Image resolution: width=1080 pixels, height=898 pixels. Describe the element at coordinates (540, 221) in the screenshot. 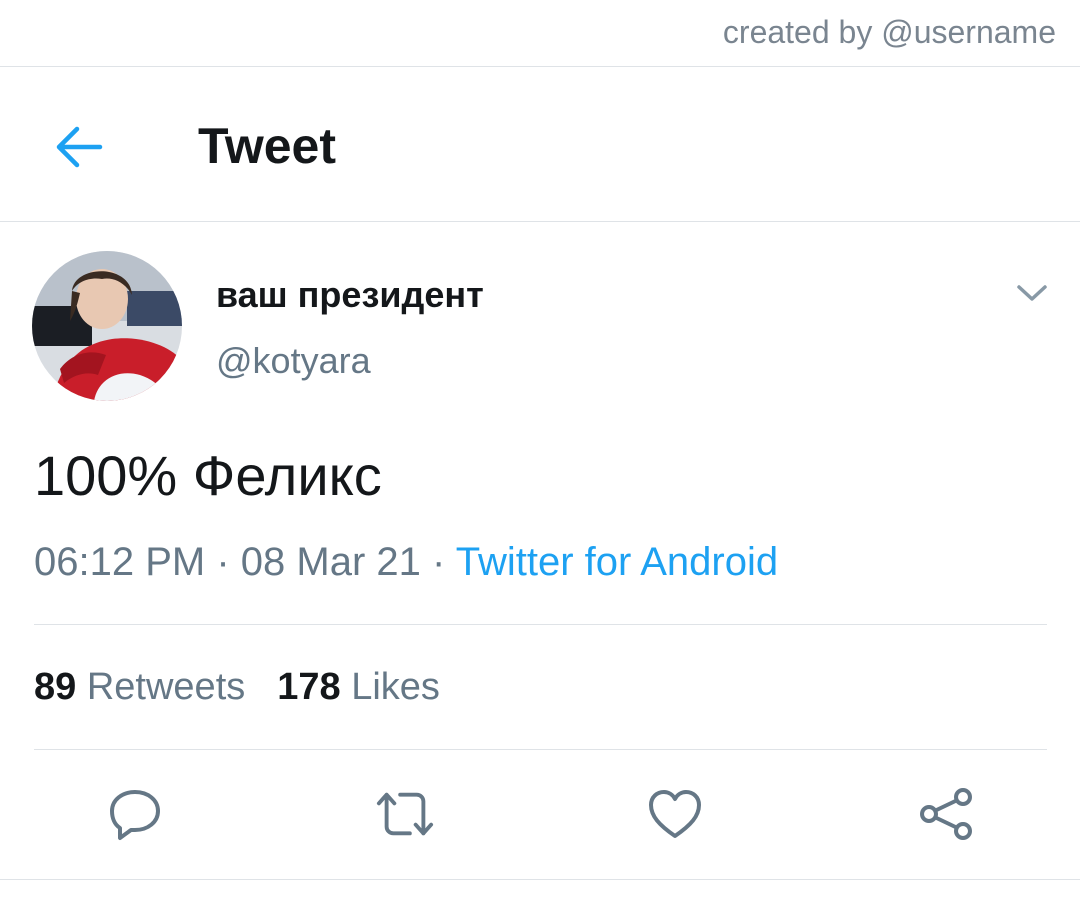

I see `divider-header` at that location.